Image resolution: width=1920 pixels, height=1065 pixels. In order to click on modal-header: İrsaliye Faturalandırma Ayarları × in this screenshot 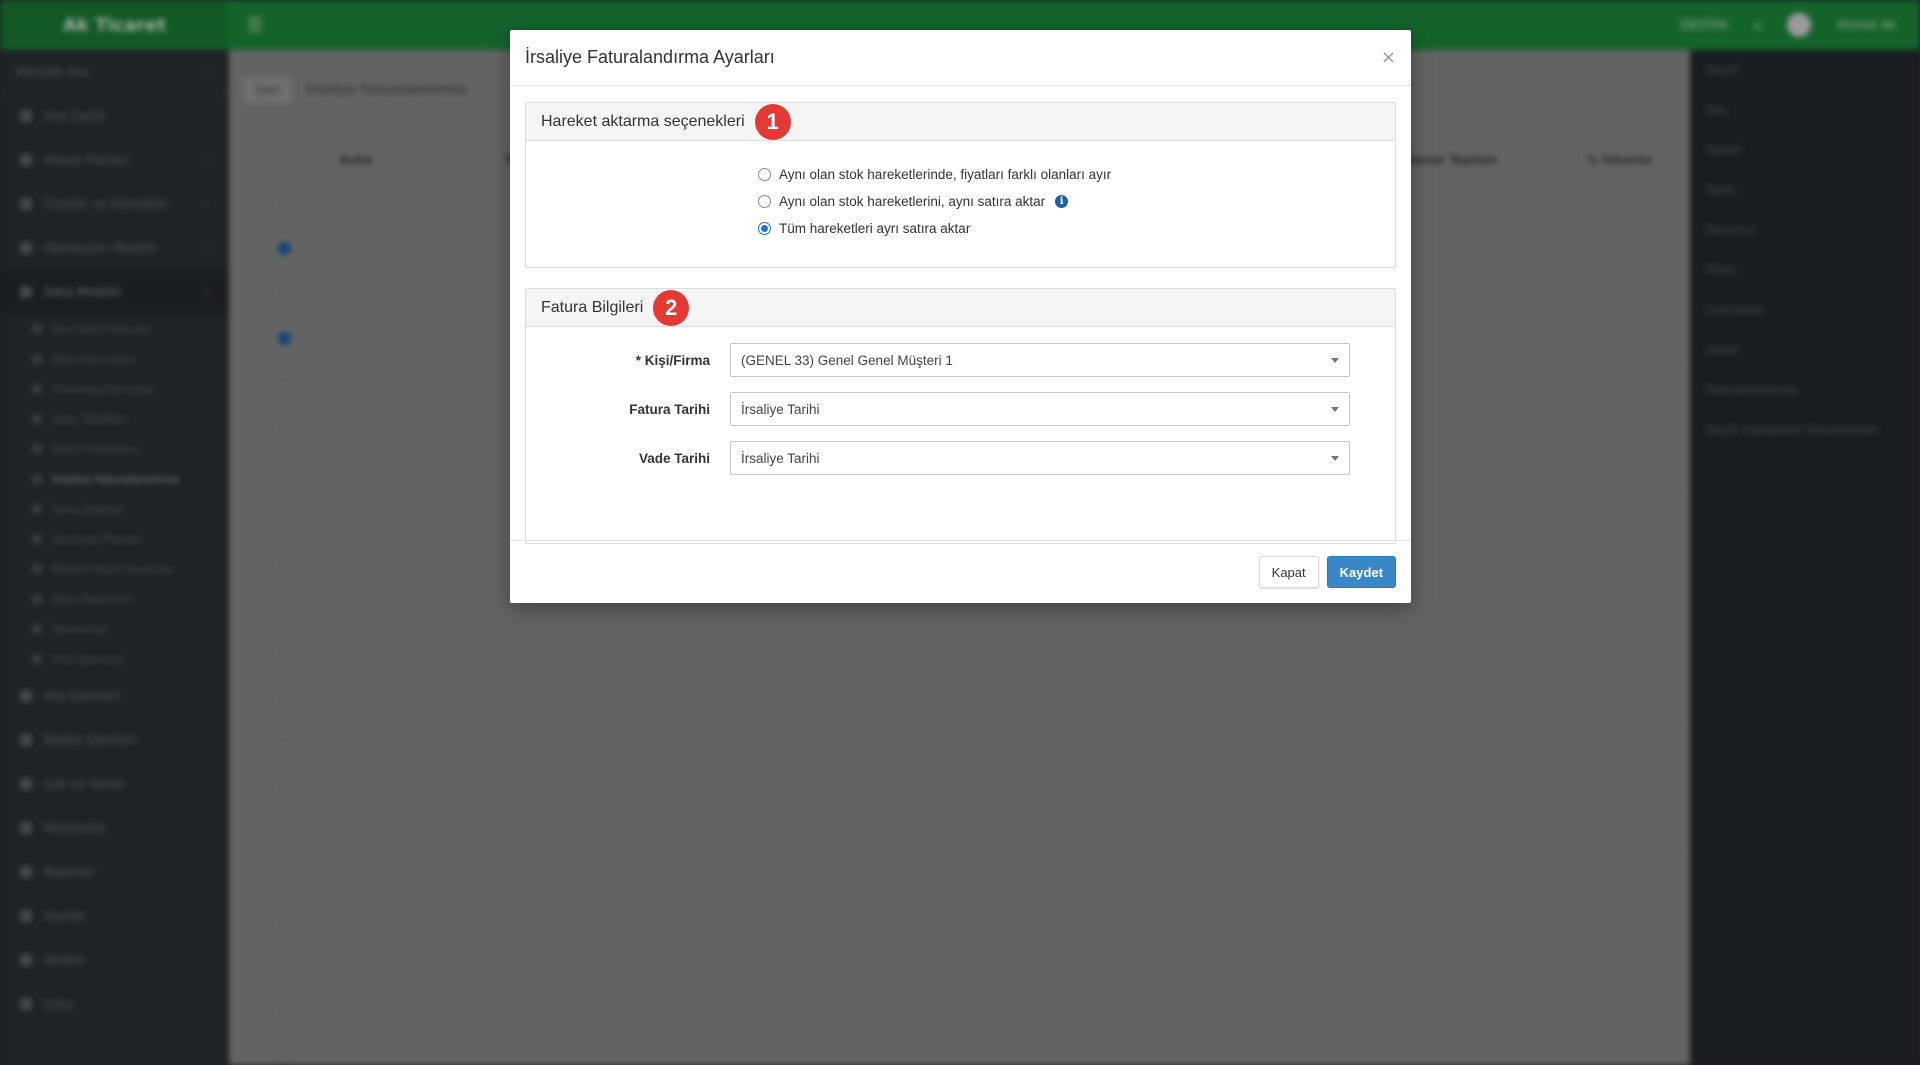, I will do `click(960, 58)`.